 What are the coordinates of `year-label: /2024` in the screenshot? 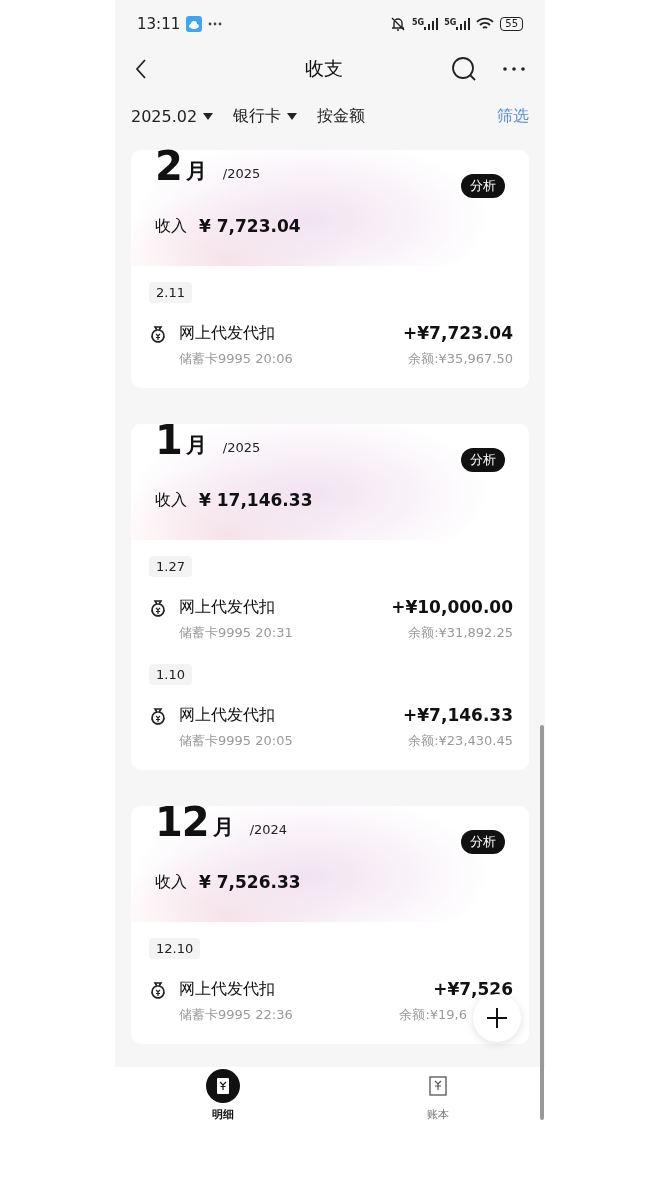 It's located at (268, 830).